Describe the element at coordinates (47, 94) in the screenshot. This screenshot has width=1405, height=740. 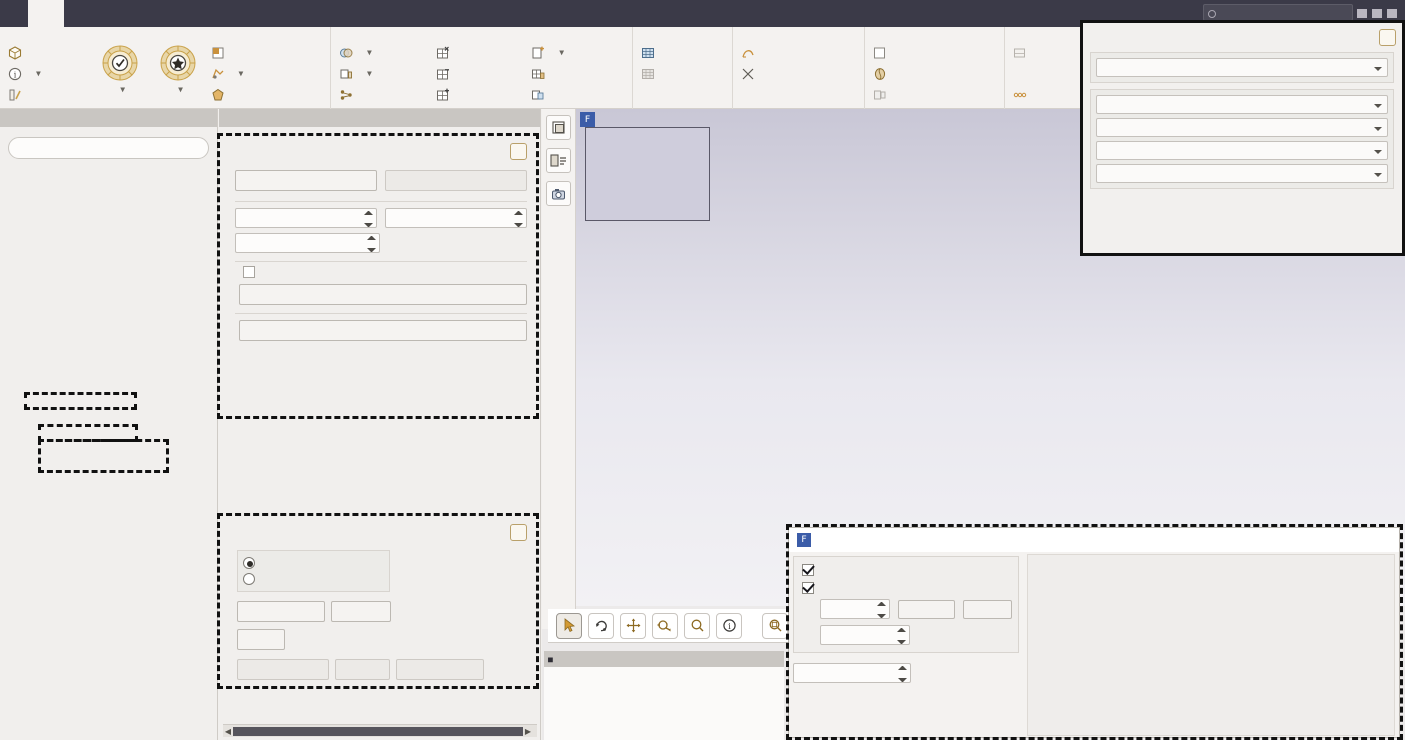
I see `ribbon-units-button` at that location.